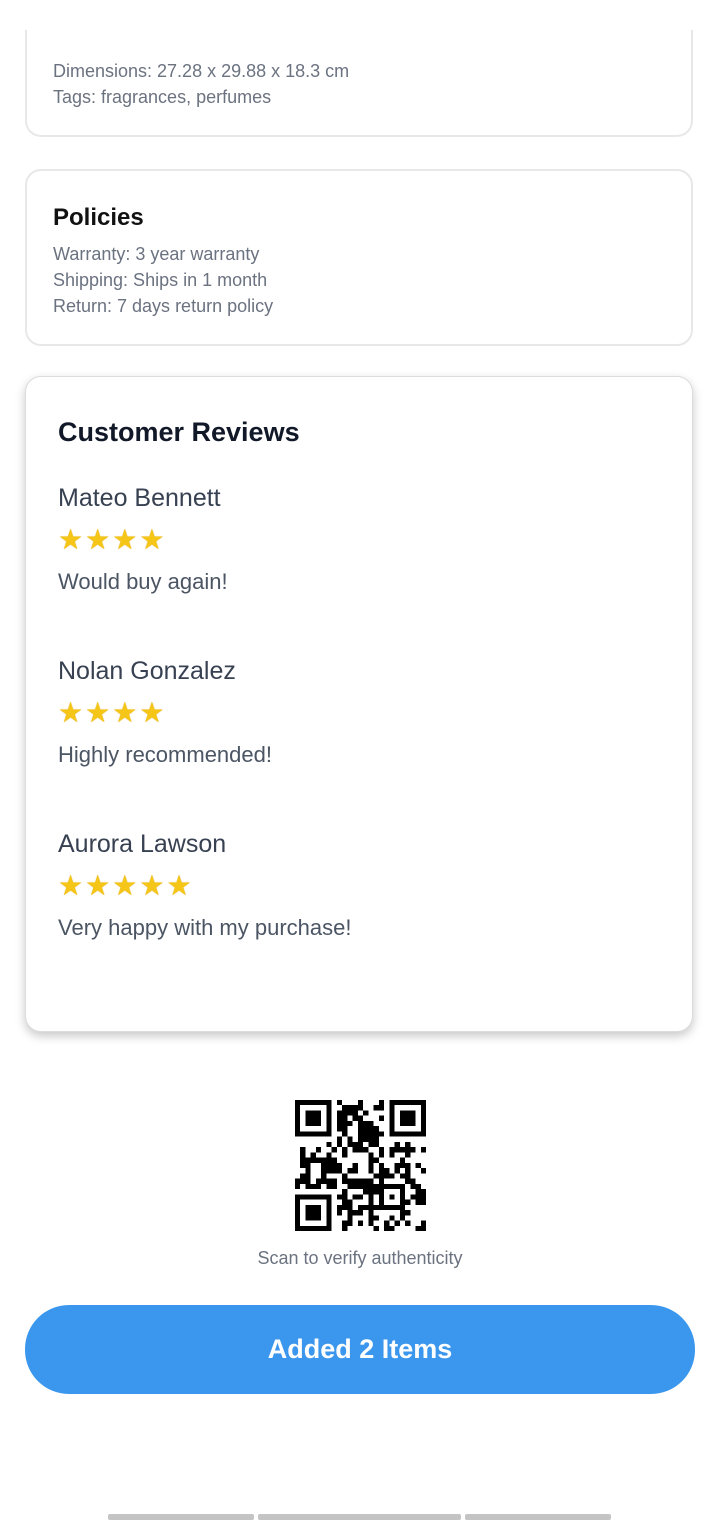 The height and width of the screenshot is (1520, 720). Describe the element at coordinates (179, 432) in the screenshot. I see `reviews-title: Customer Reviews` at that location.